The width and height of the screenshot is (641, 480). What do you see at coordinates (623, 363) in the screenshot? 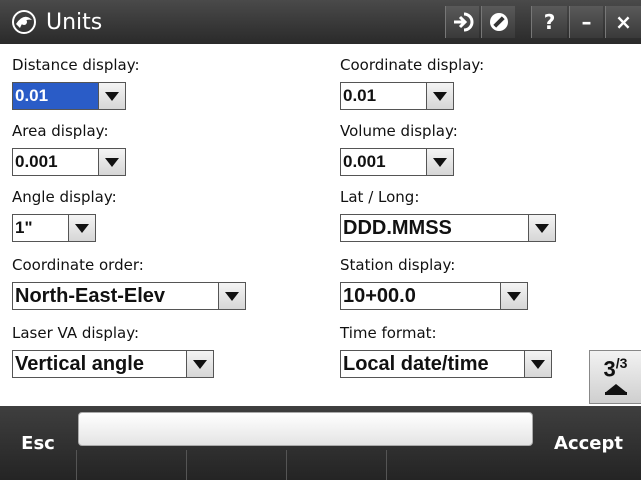
I see `page-total: 3` at bounding box center [623, 363].